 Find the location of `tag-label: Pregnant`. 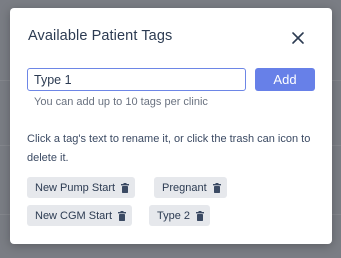

tag-label: Pregnant is located at coordinates (184, 188).